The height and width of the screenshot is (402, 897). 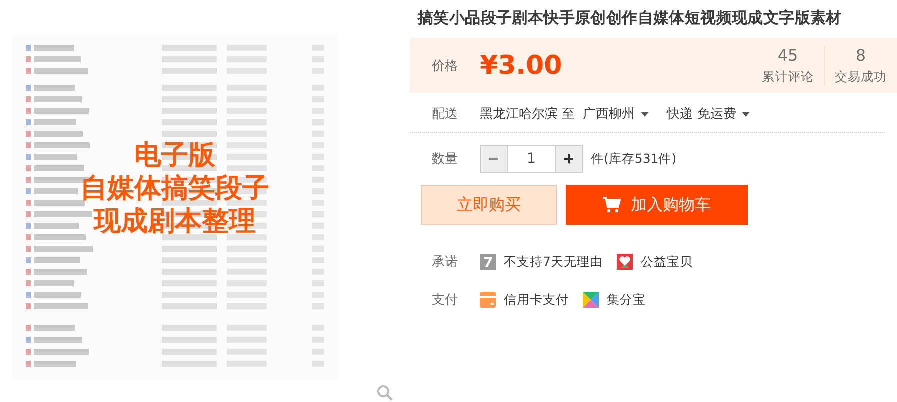 I want to click on service-label: 支付, so click(x=445, y=300).